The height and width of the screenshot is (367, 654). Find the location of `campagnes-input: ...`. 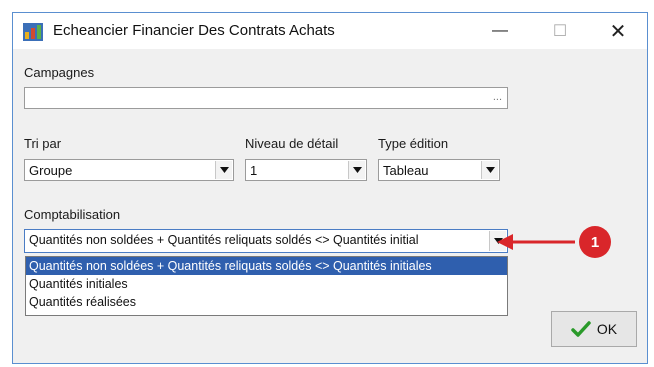

campagnes-input: ... is located at coordinates (266, 98).